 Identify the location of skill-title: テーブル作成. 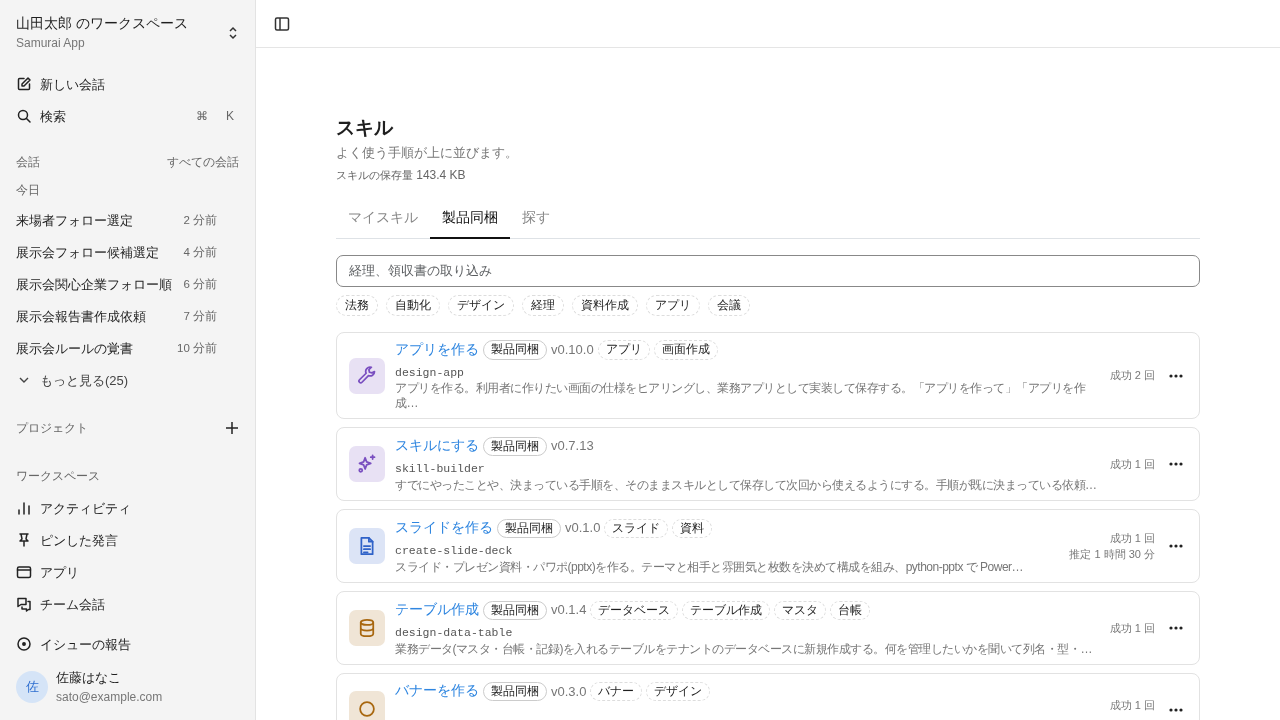
(437, 610).